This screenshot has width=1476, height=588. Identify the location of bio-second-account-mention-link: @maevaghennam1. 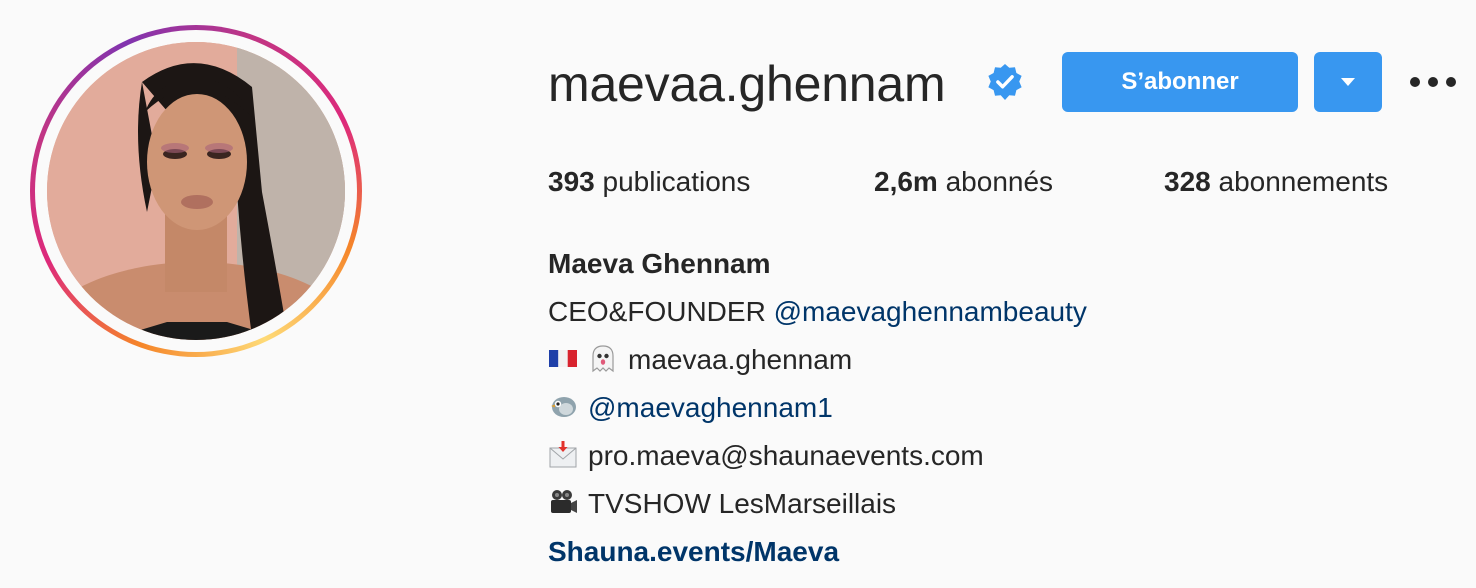
(710, 407).